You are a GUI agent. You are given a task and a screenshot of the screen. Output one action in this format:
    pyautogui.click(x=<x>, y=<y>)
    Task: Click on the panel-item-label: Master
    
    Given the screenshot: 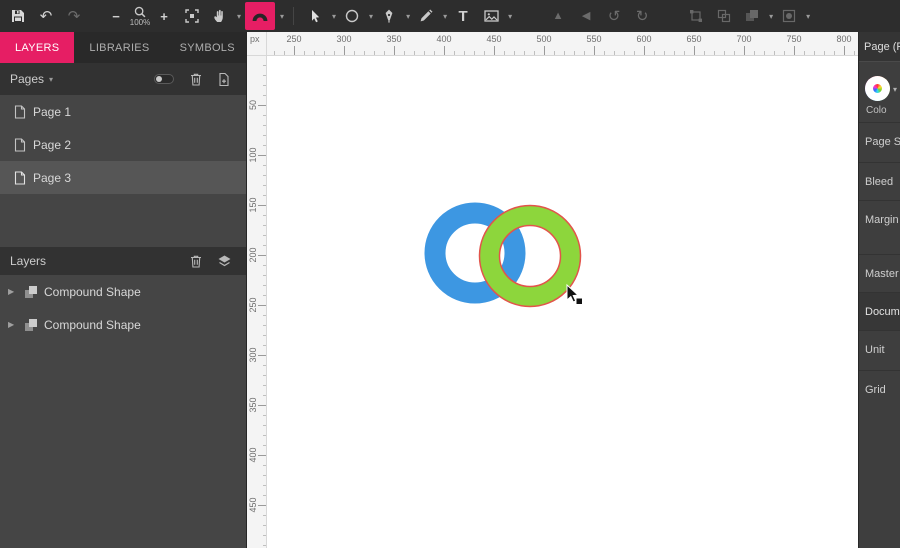 What is the action you would take?
    pyautogui.click(x=882, y=274)
    